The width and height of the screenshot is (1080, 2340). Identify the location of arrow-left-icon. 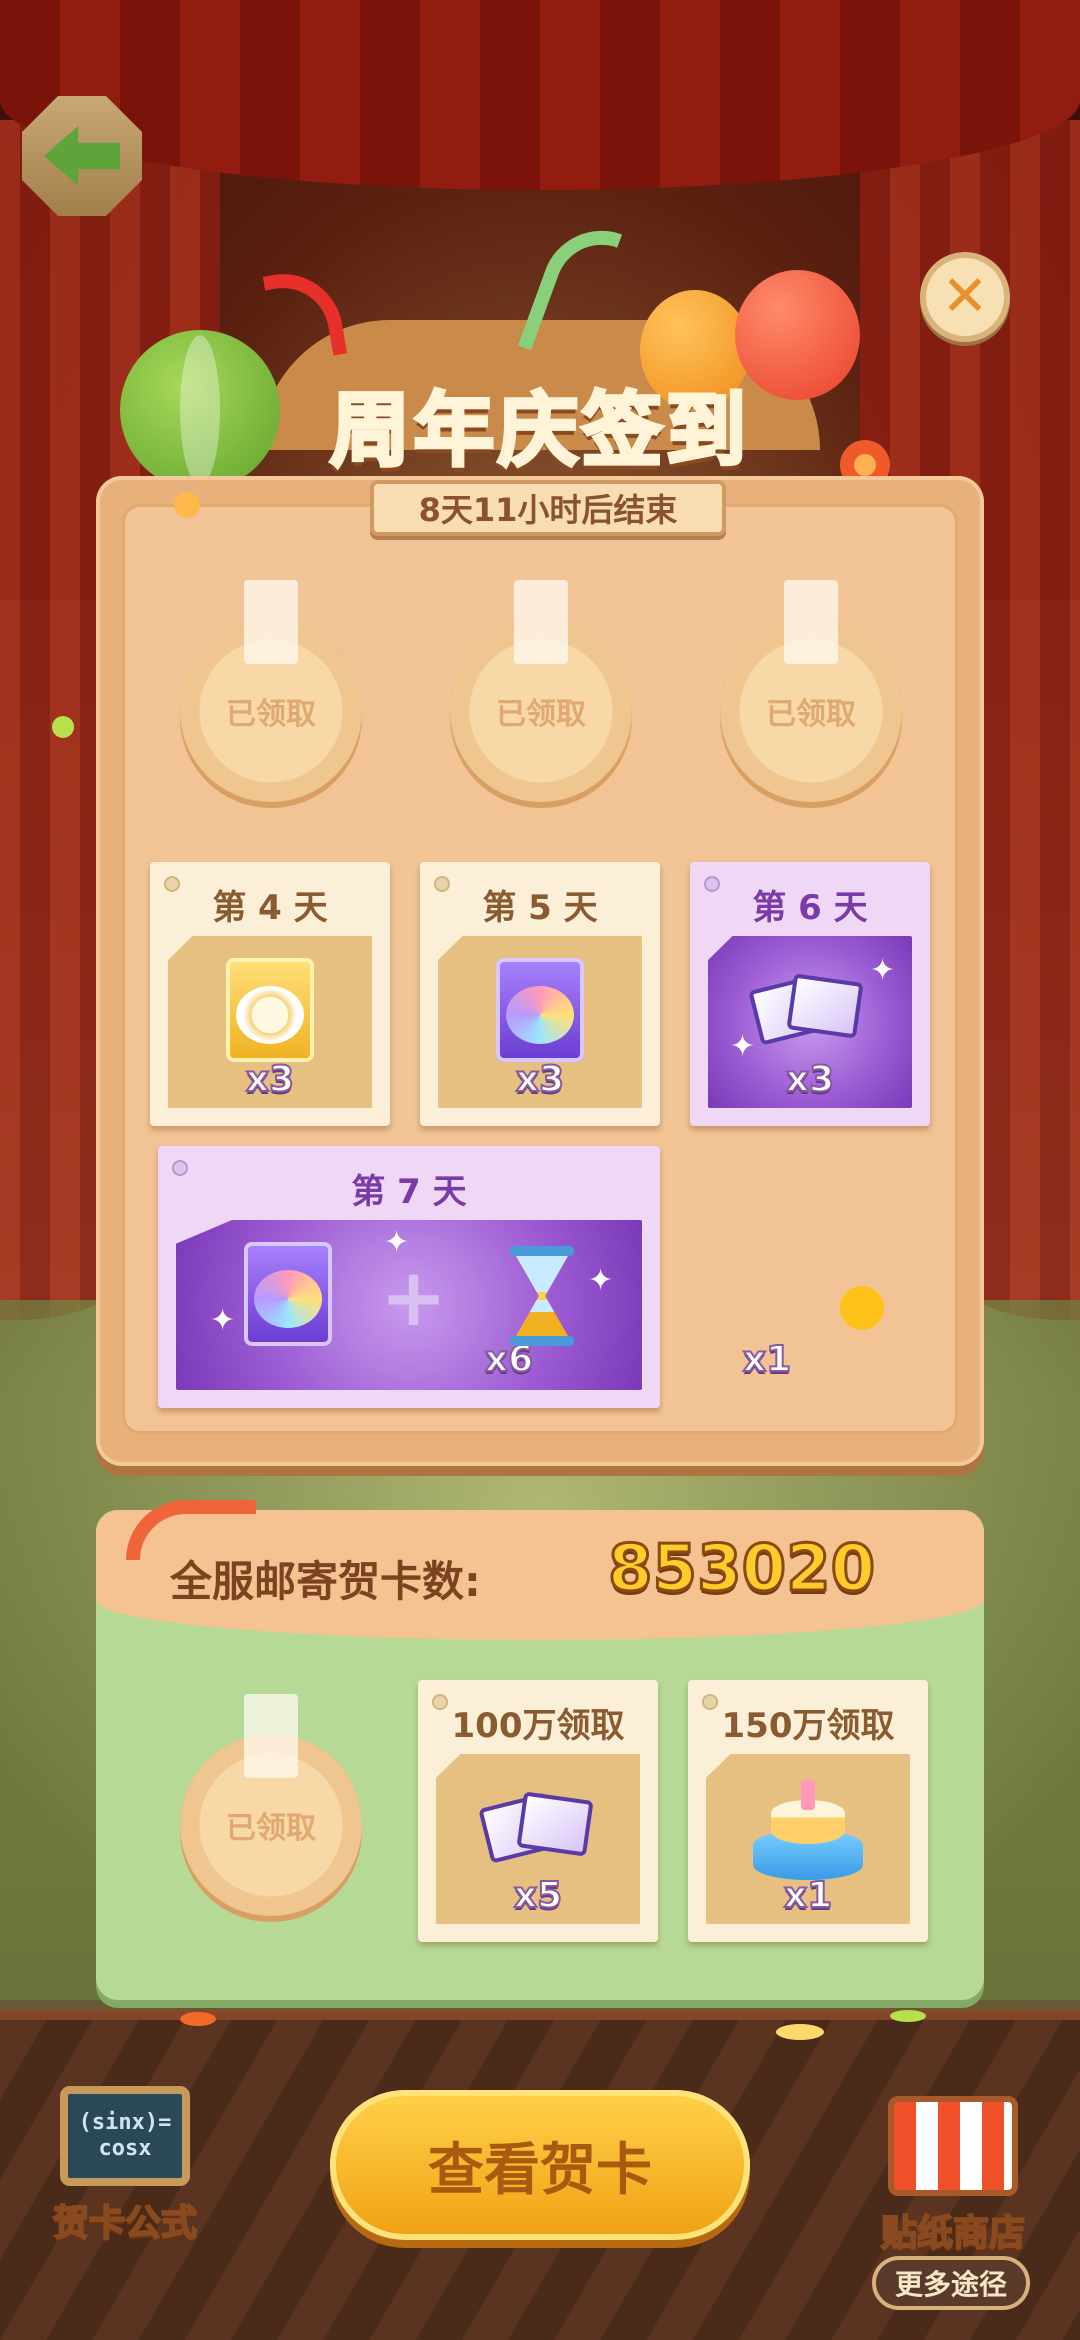
(82, 156).